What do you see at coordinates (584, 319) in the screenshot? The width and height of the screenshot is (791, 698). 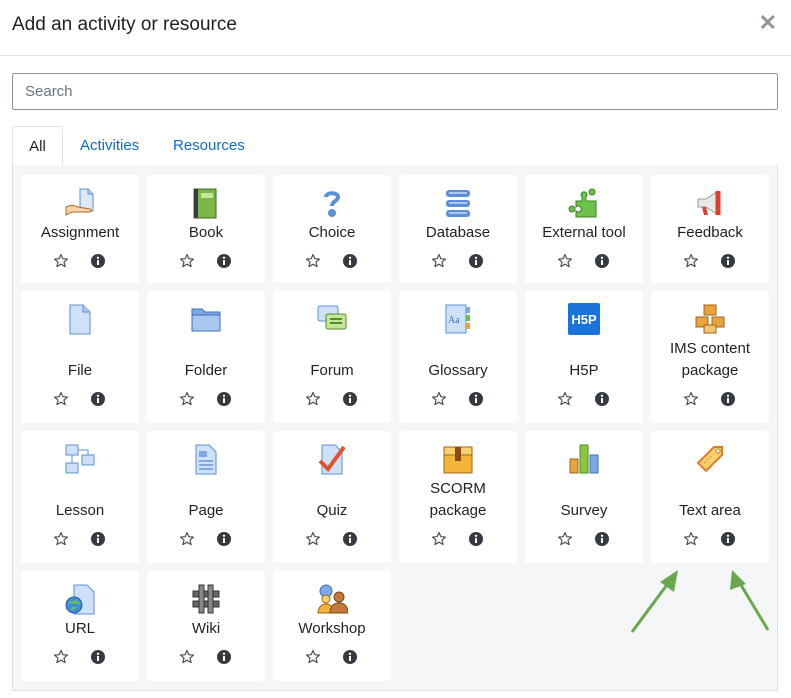 I see `h5p-icon: H5P` at bounding box center [584, 319].